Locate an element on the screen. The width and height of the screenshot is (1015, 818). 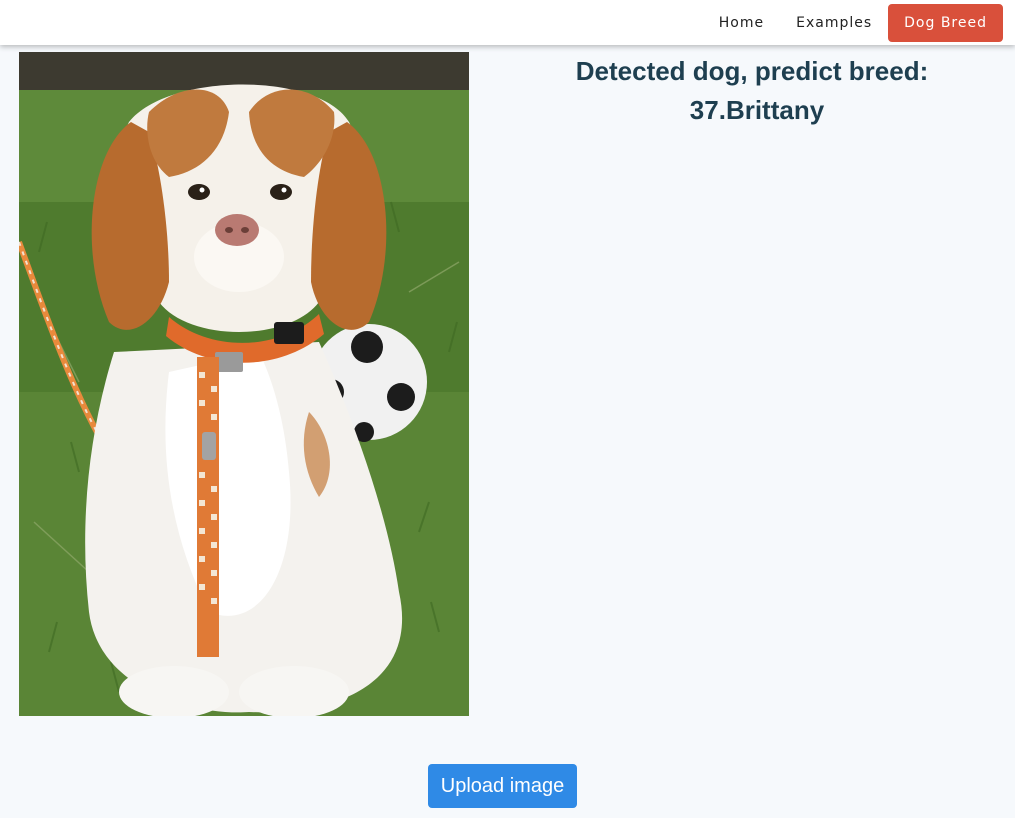
nav-home-link: Home is located at coordinates (741, 23).